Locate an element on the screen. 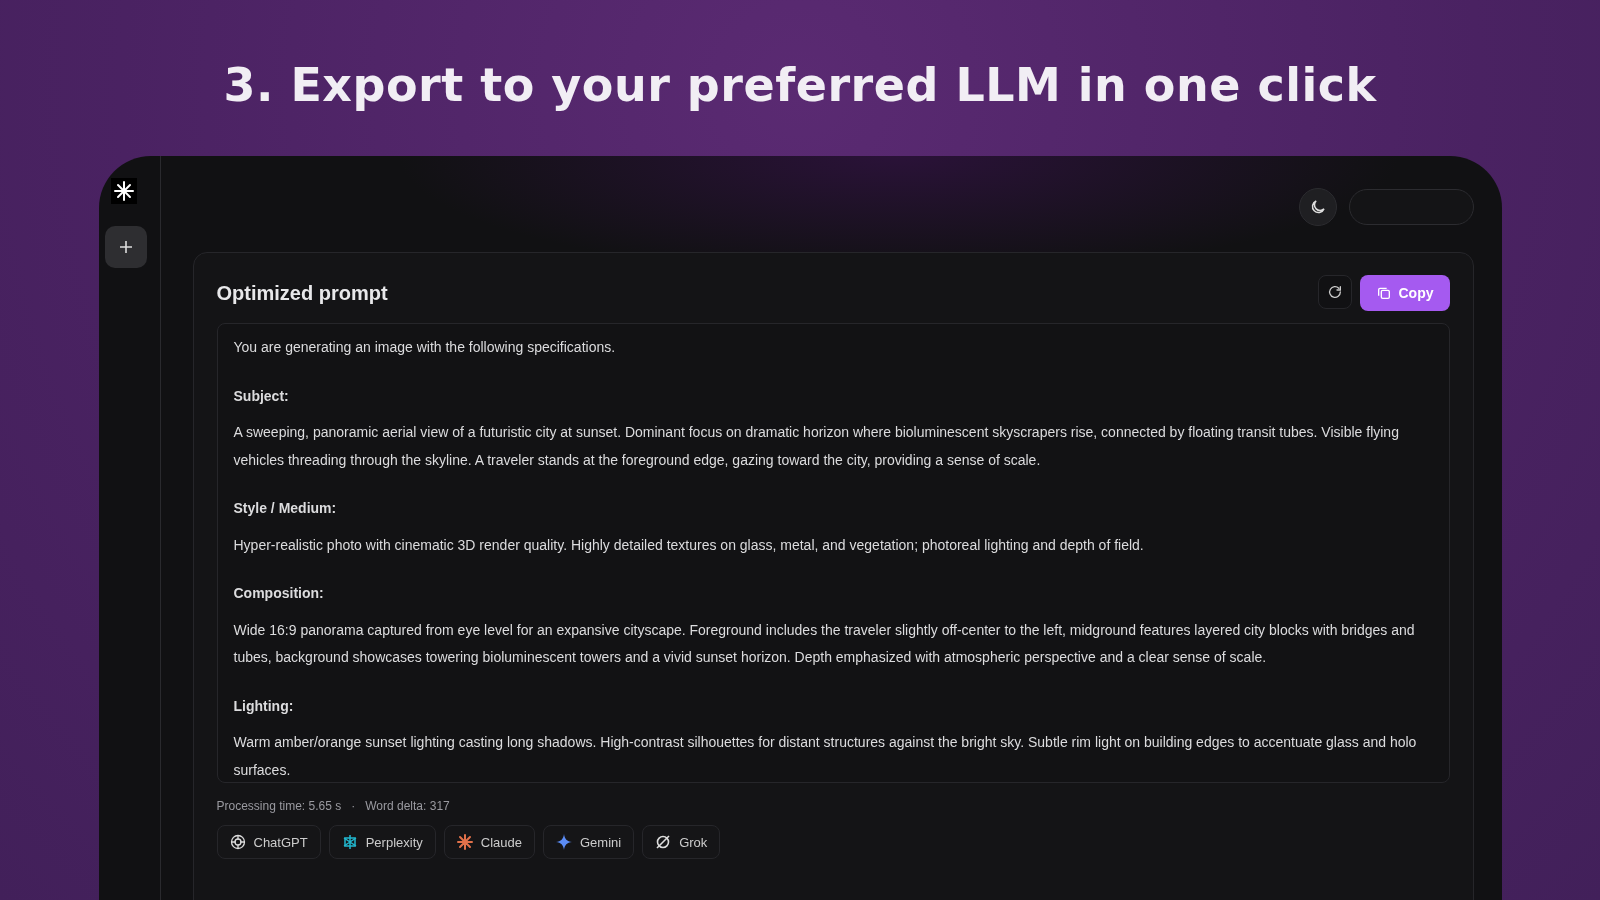  slashed-circle-icon is located at coordinates (663, 842).